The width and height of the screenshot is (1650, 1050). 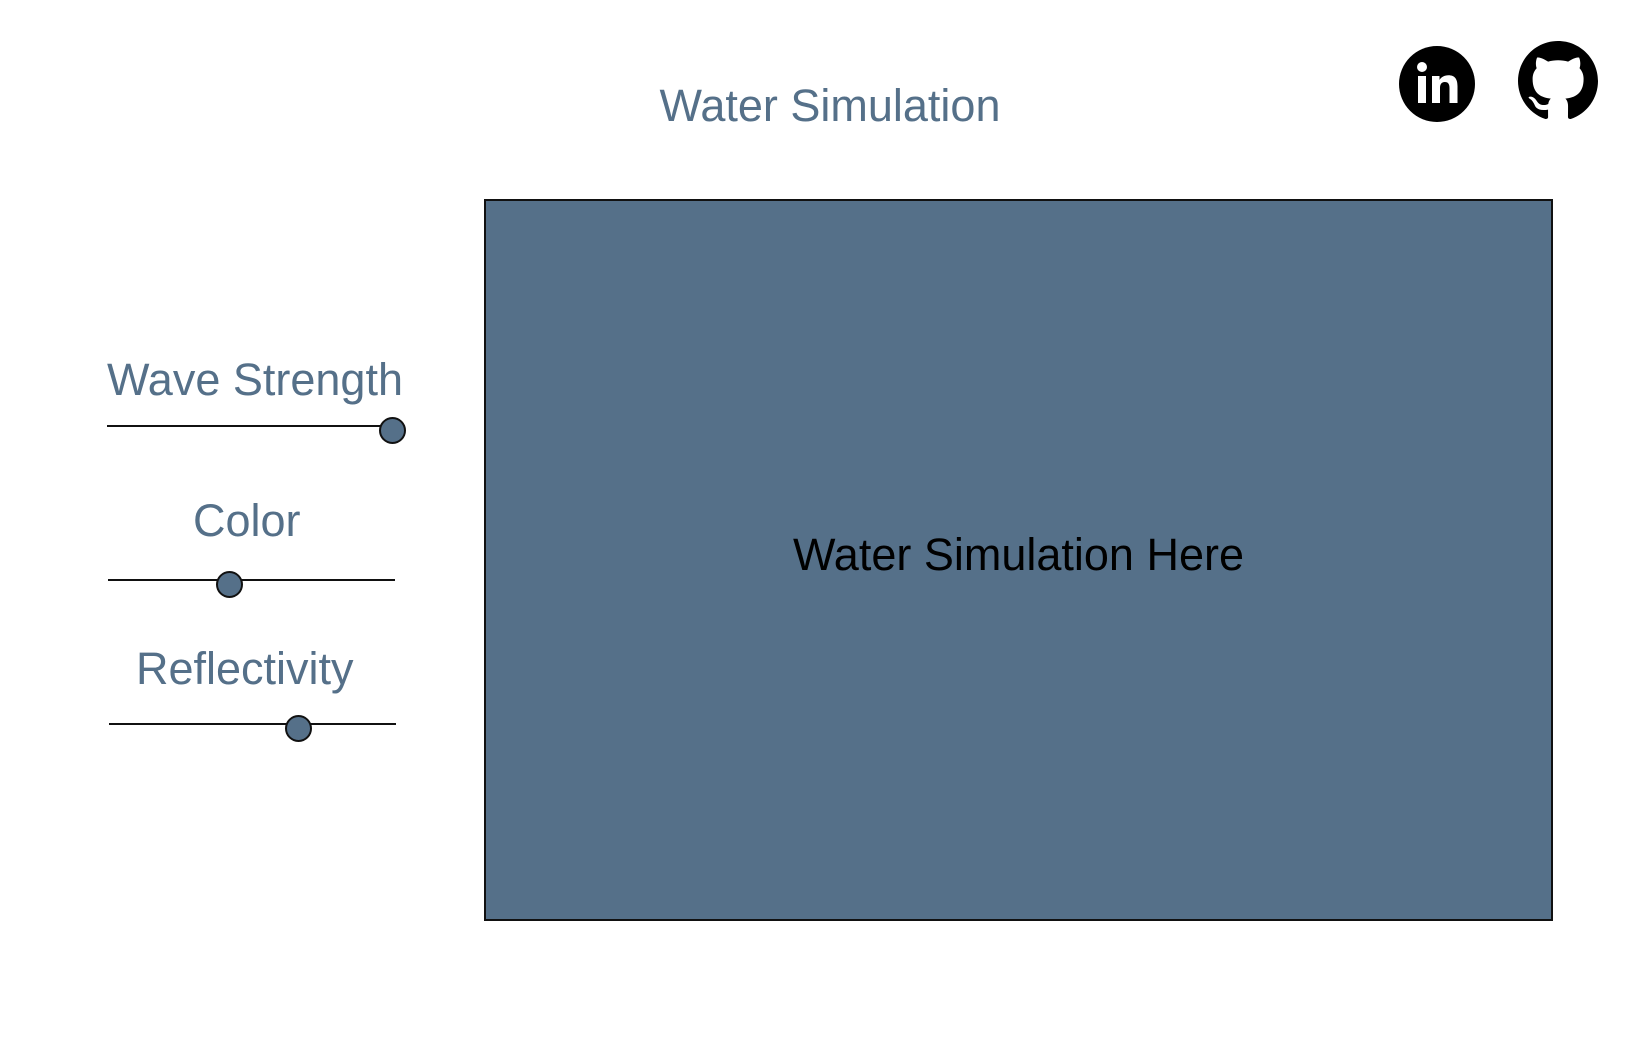 I want to click on reflectivity-slider, so click(x=252, y=725).